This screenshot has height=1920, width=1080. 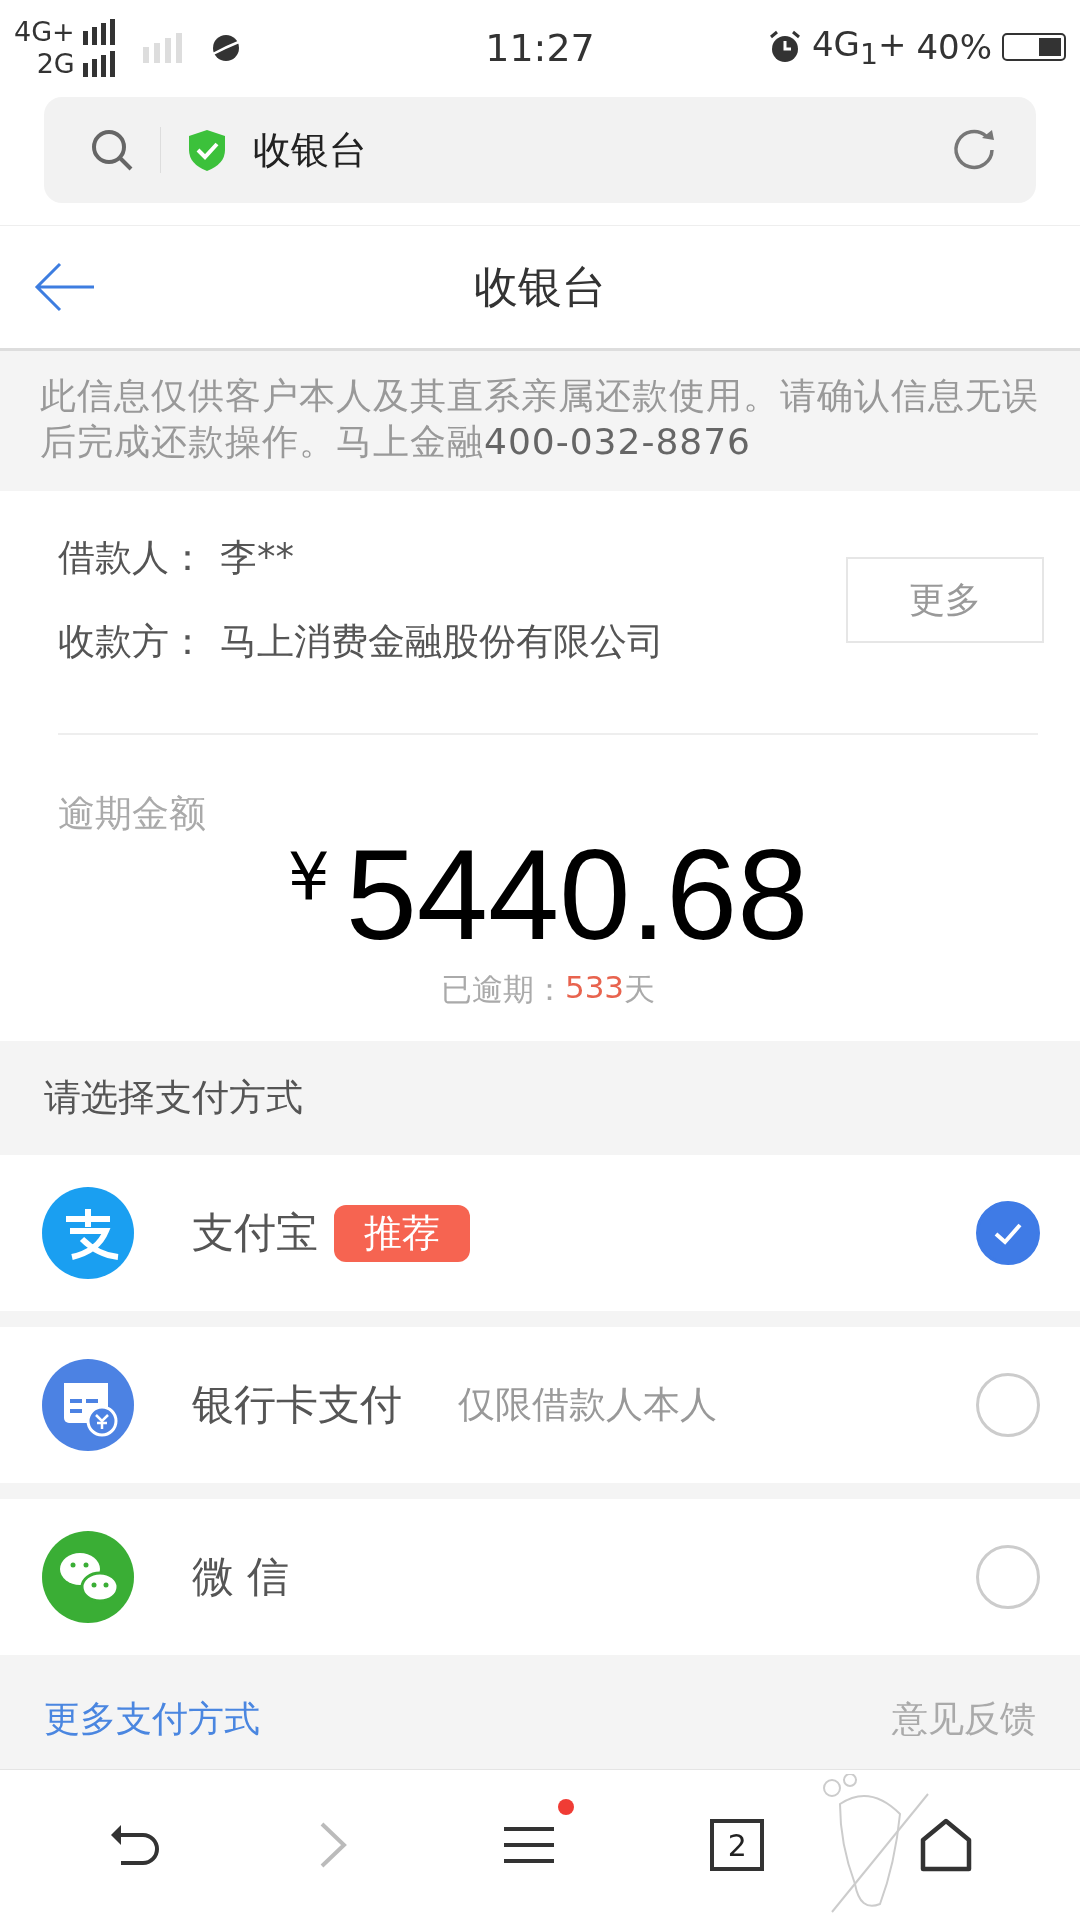 I want to click on home-icon, so click(x=945, y=1845).